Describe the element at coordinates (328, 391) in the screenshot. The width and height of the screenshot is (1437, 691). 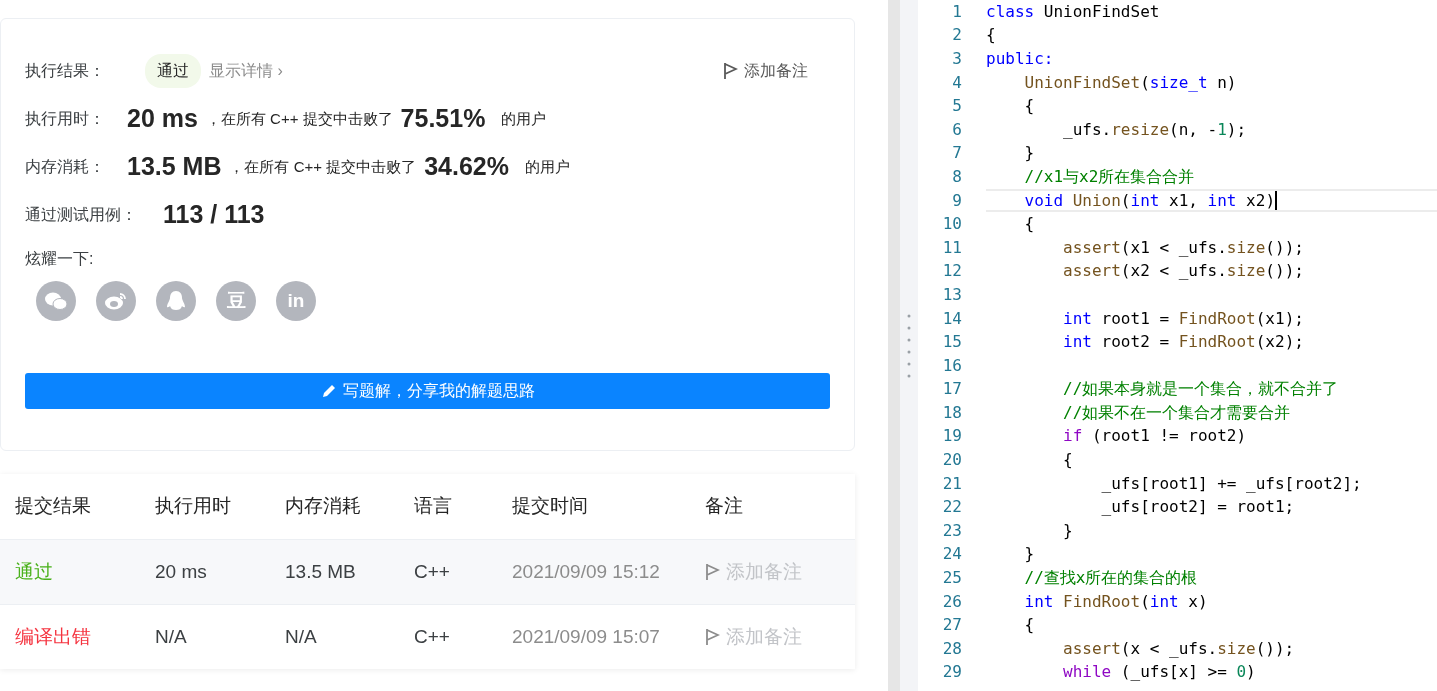
I see `pencil-icon` at that location.